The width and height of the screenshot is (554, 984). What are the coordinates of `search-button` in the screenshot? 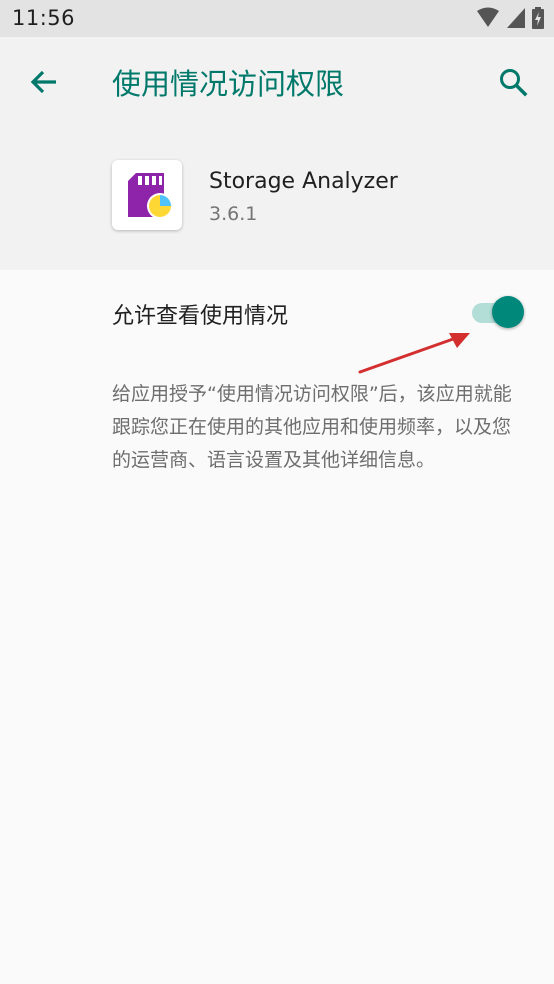 It's located at (514, 83).